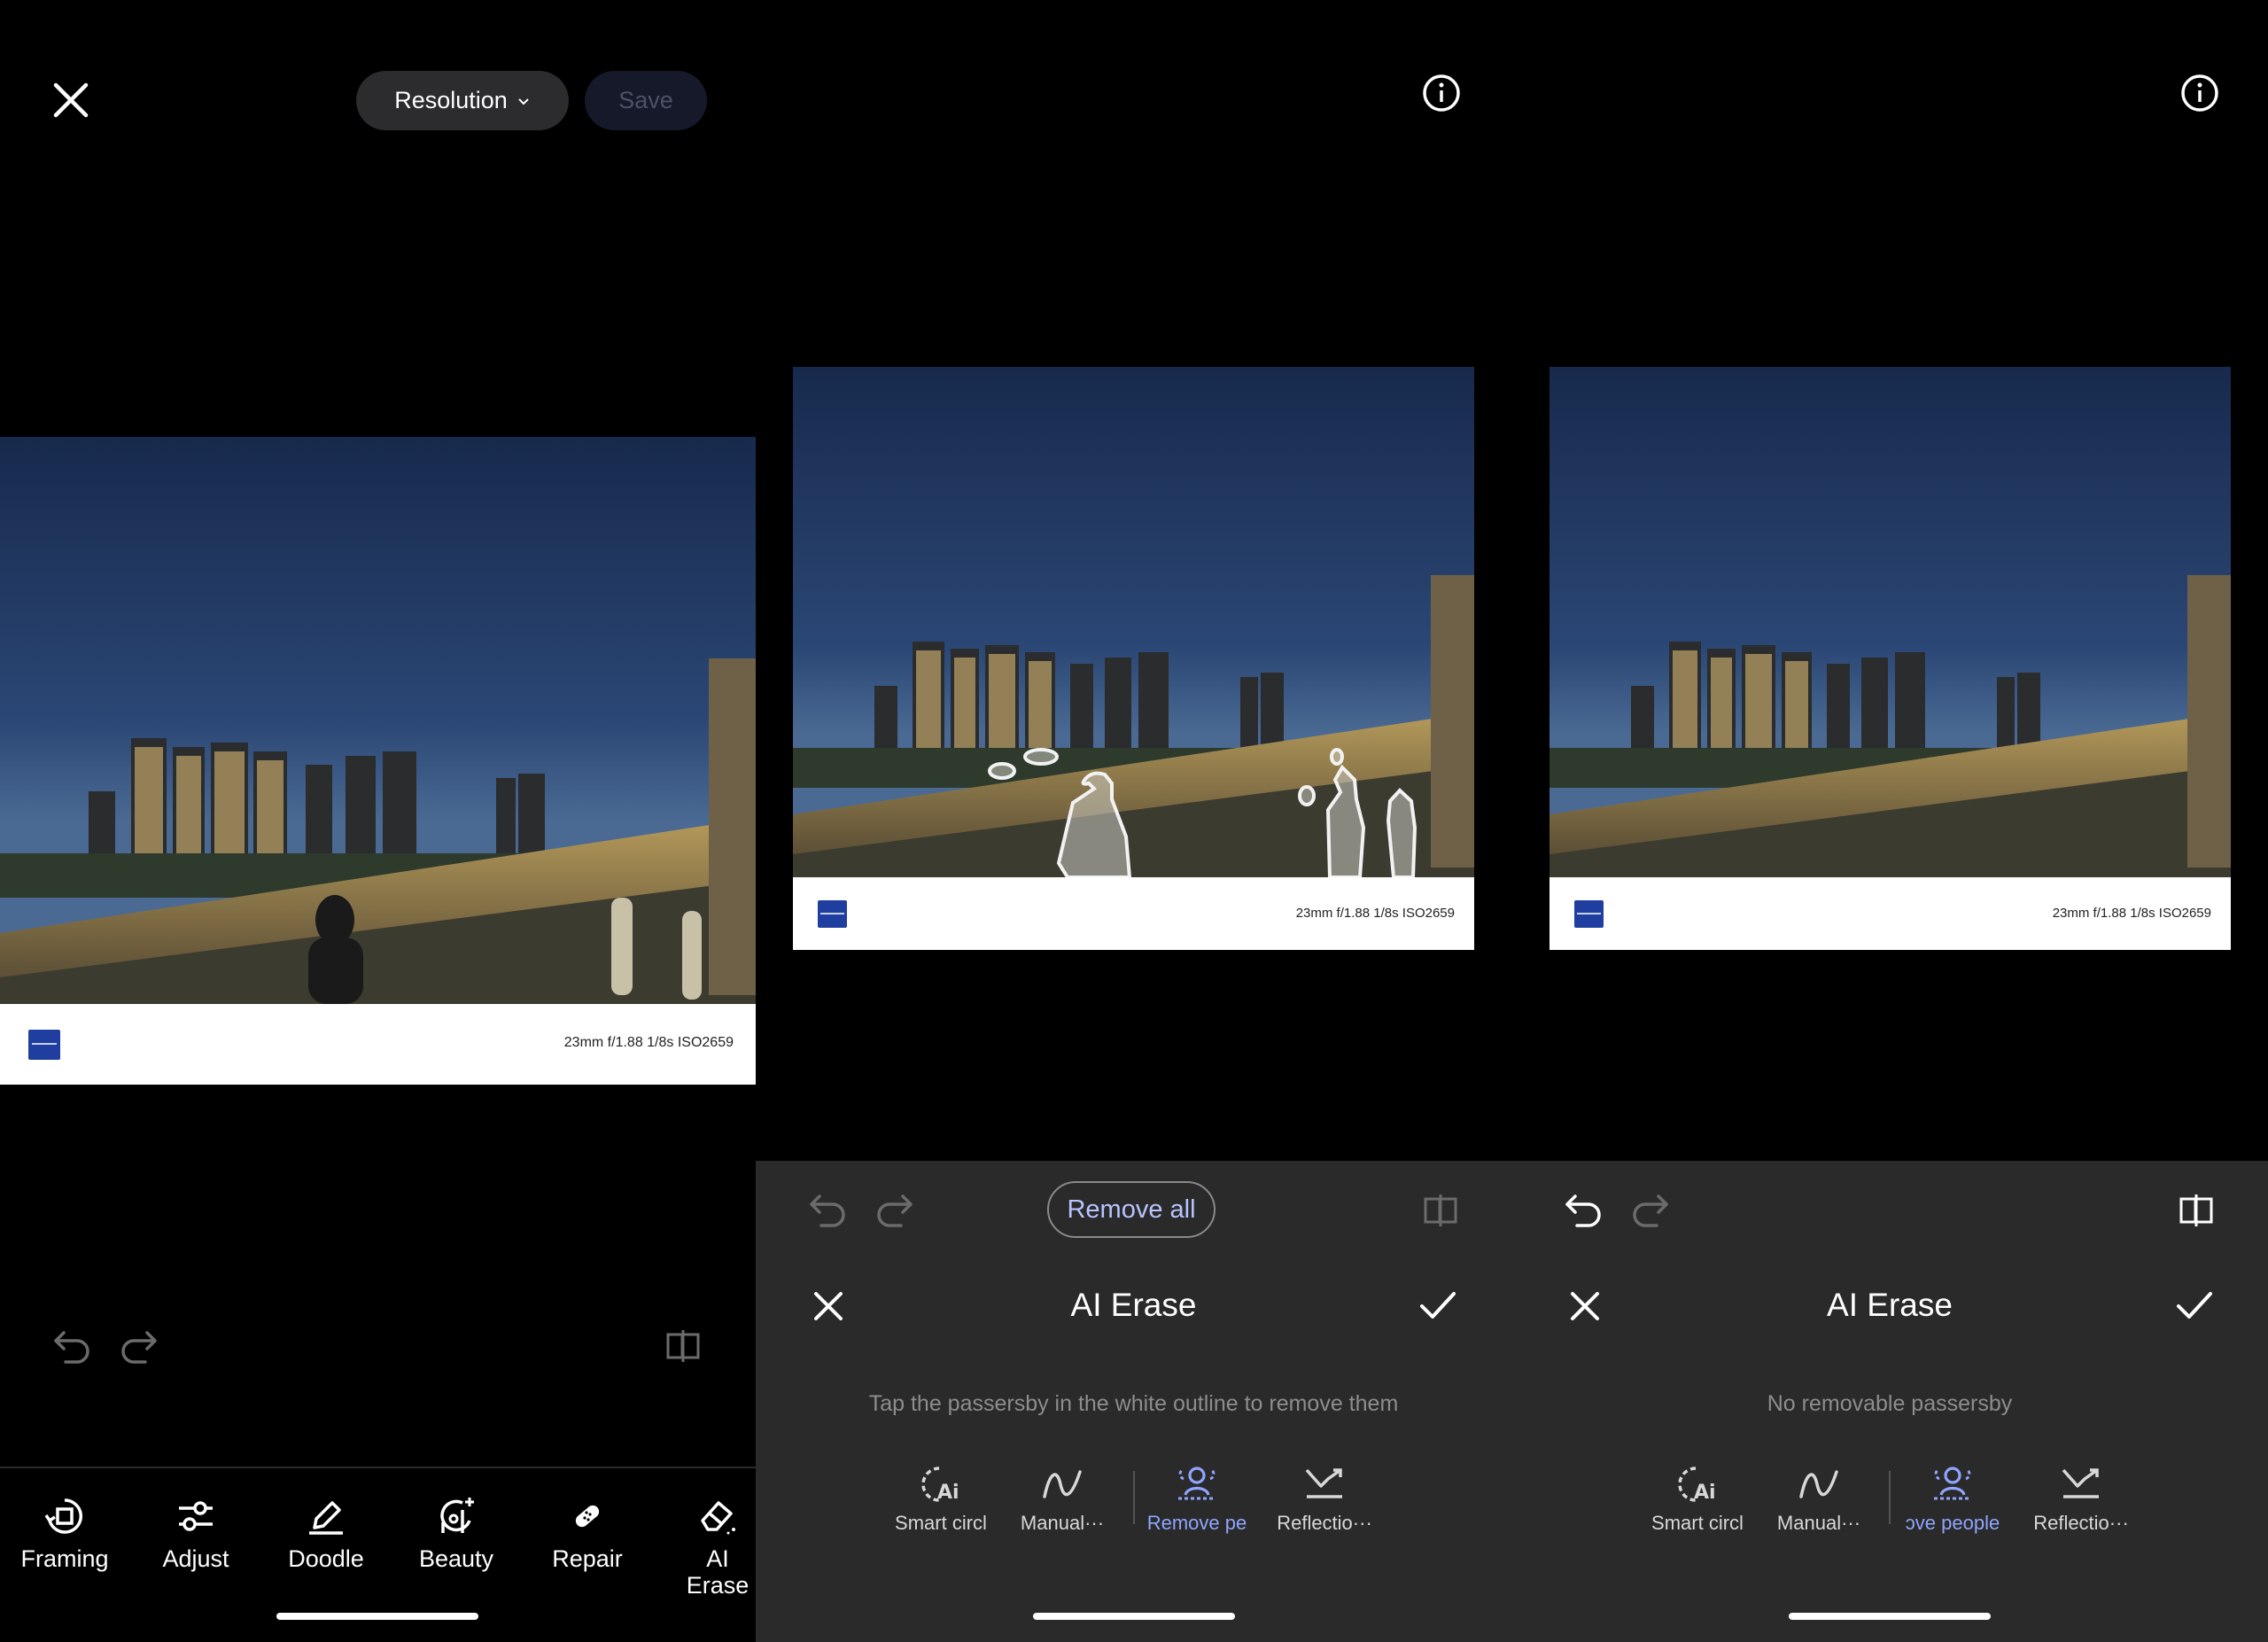 This screenshot has width=2268, height=1642. What do you see at coordinates (71, 100) in the screenshot?
I see `close-icon` at bounding box center [71, 100].